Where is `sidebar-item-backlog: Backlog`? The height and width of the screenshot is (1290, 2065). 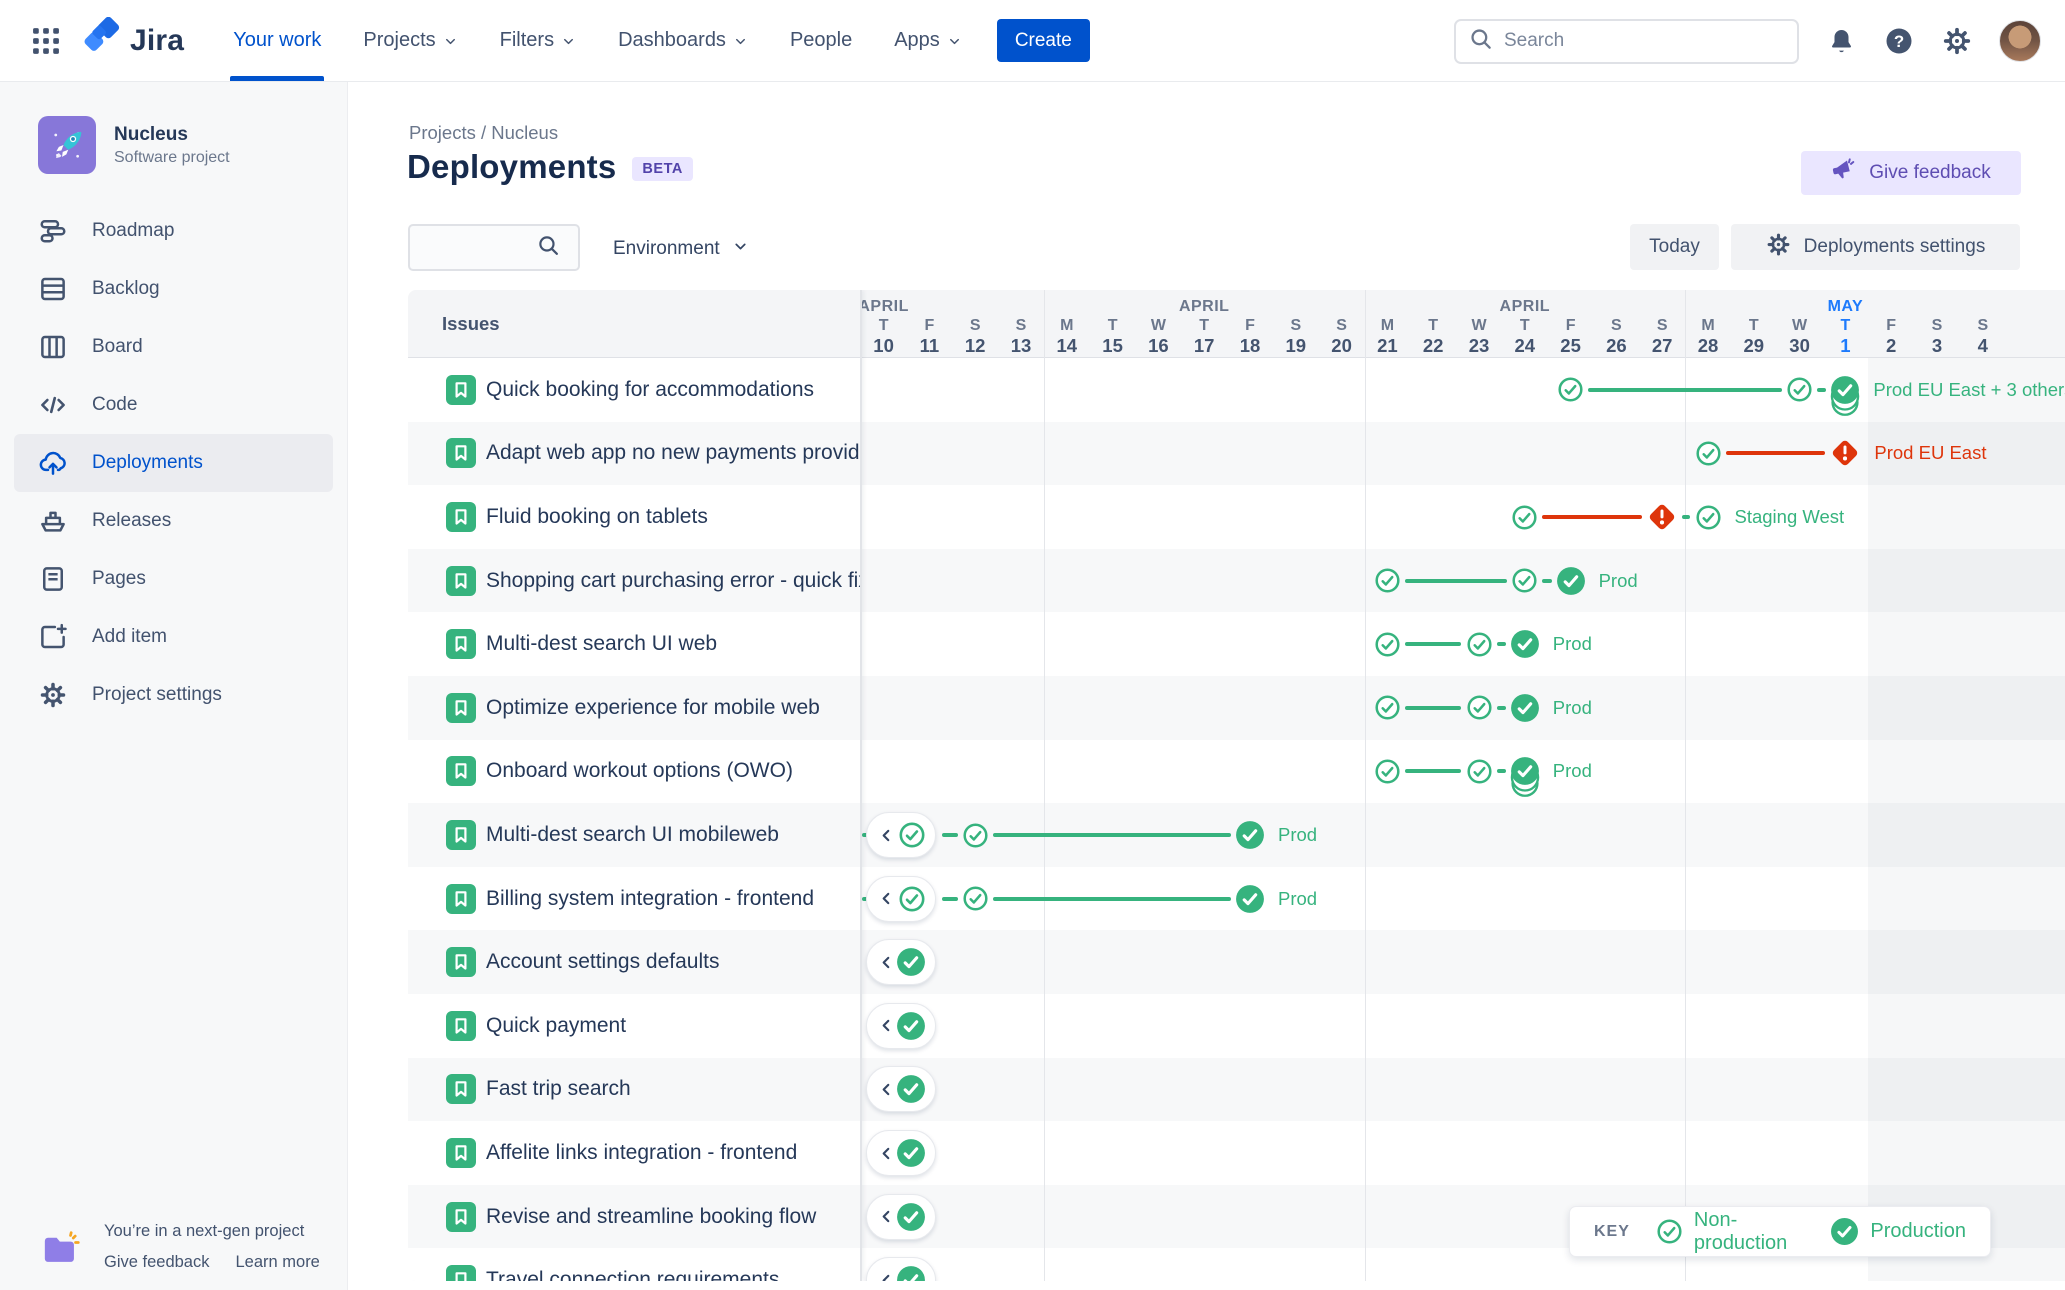
sidebar-item-backlog: Backlog is located at coordinates (173, 289).